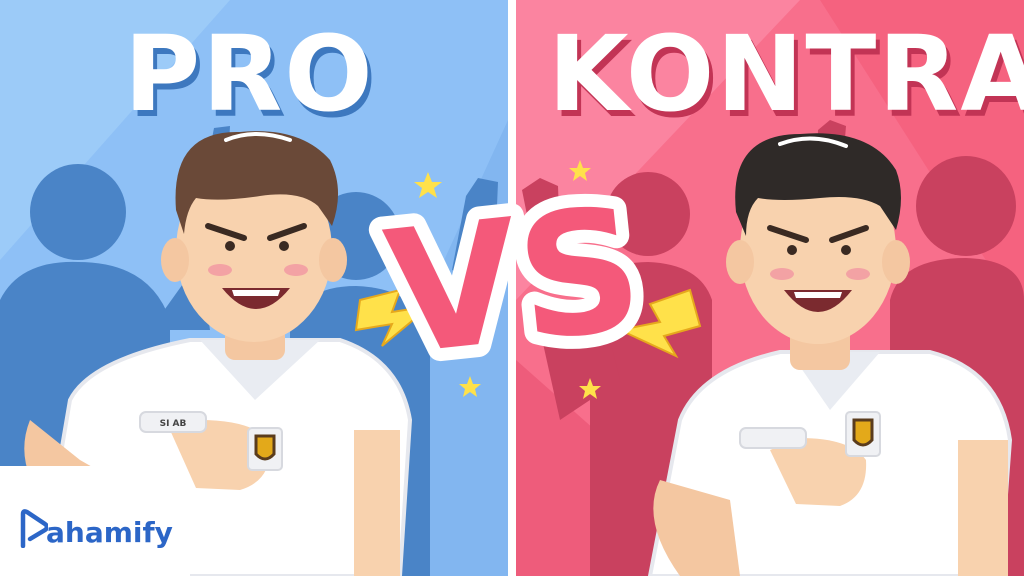 The image size is (1024, 576). Describe the element at coordinates (34, 528) in the screenshot. I see `pahamify-p-play-icon` at that location.